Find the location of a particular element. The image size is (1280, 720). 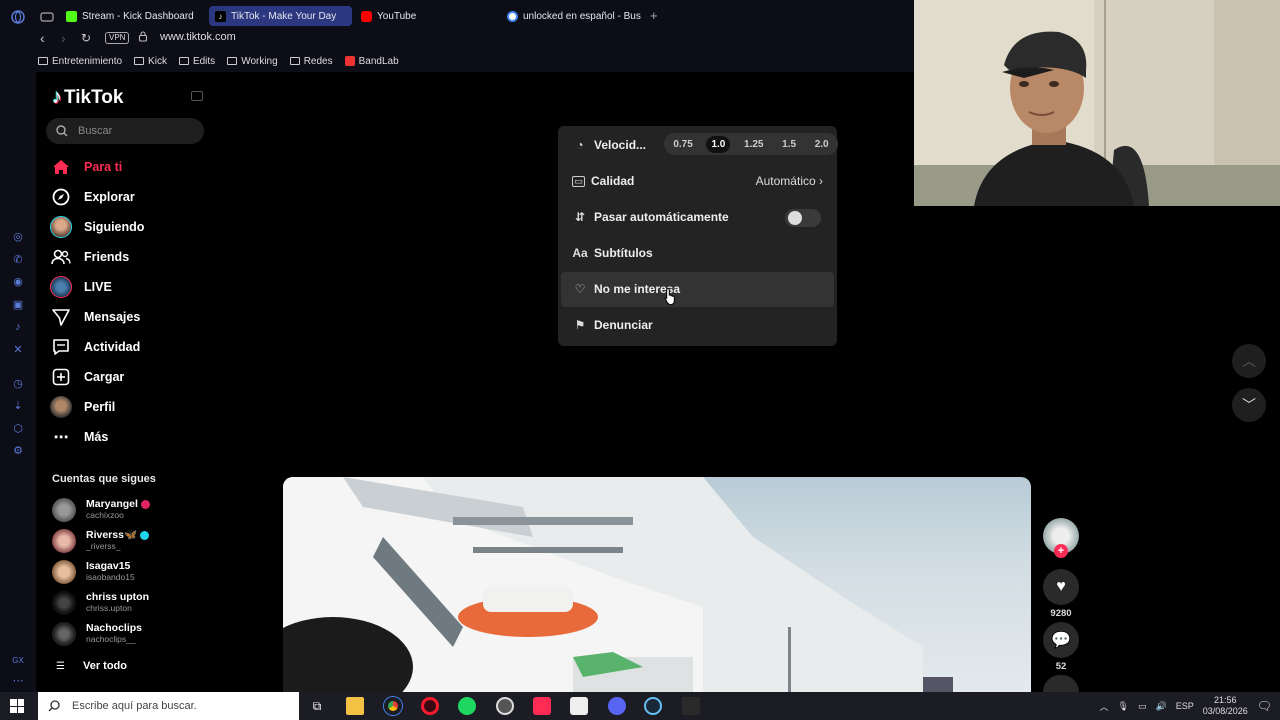

speed-option-selected: 1.0 is located at coordinates (718, 144).